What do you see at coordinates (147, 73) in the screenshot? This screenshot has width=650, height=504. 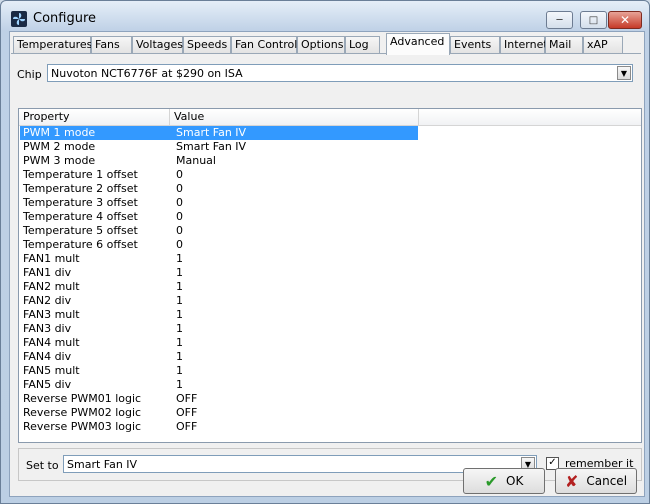 I see `chip-select-value: Nuvoton NCT6776F at $290 on ISA` at bounding box center [147, 73].